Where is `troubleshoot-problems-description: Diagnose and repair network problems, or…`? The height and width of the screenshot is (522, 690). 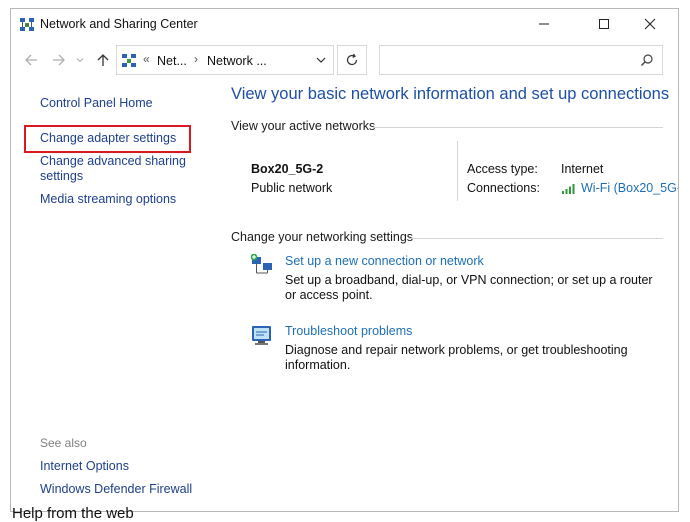
troubleshoot-problems-description: Diagnose and repair network problems, or… is located at coordinates (456, 357).